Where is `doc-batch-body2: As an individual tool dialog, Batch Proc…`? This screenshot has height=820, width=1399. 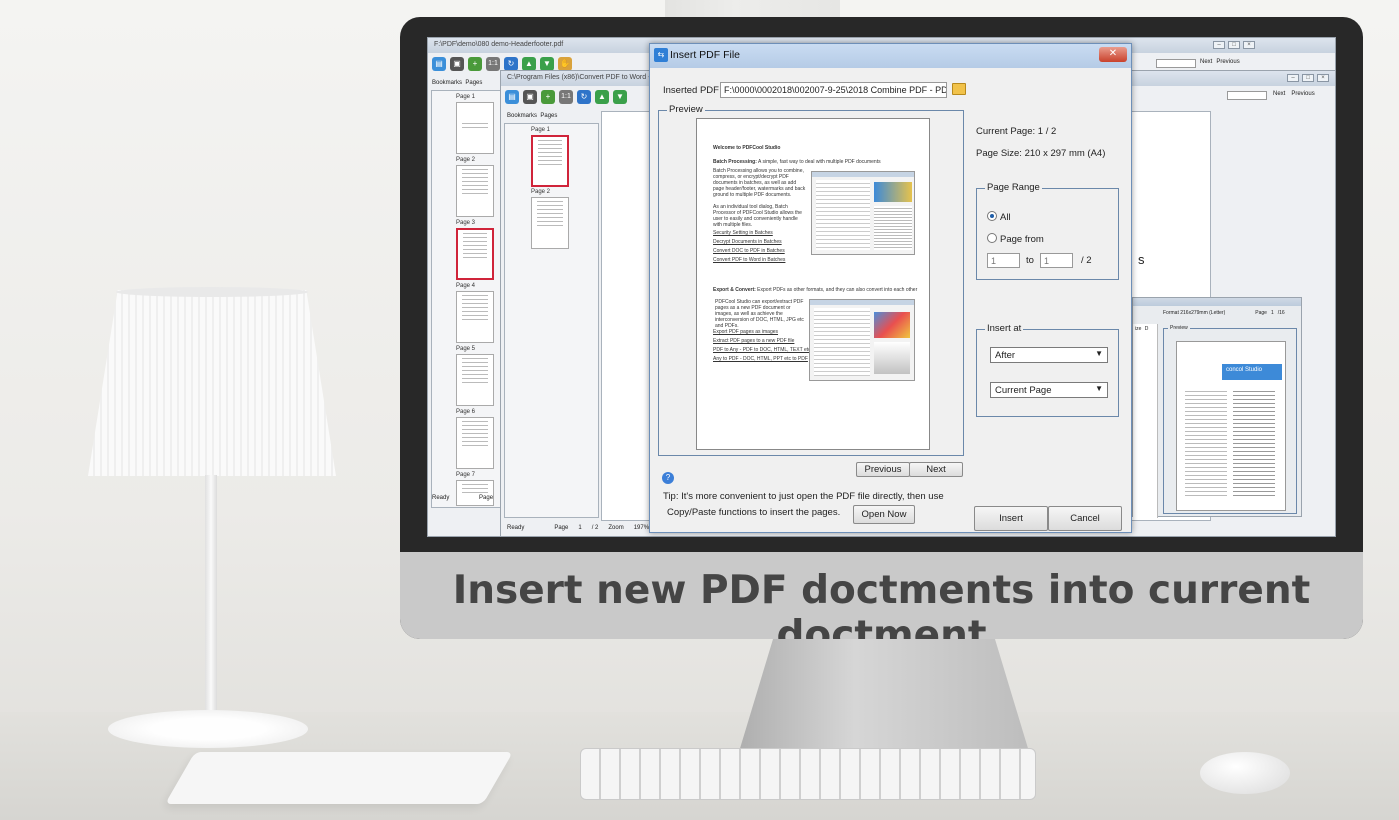 doc-batch-body2: As an individual tool dialog, Batch Proc… is located at coordinates (757, 216).